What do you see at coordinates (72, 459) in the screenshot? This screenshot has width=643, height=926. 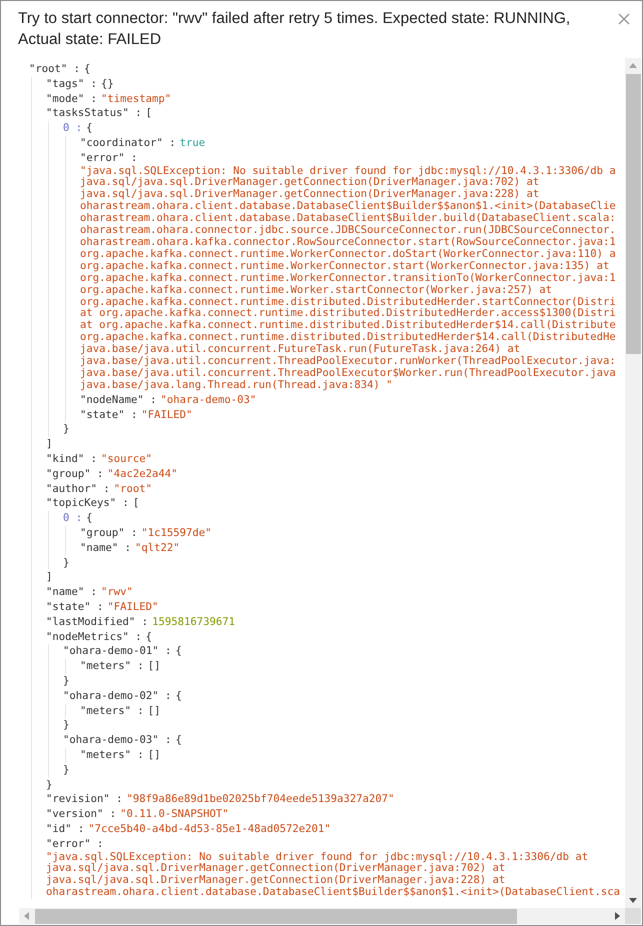 I see `json-key: "kind" :` at bounding box center [72, 459].